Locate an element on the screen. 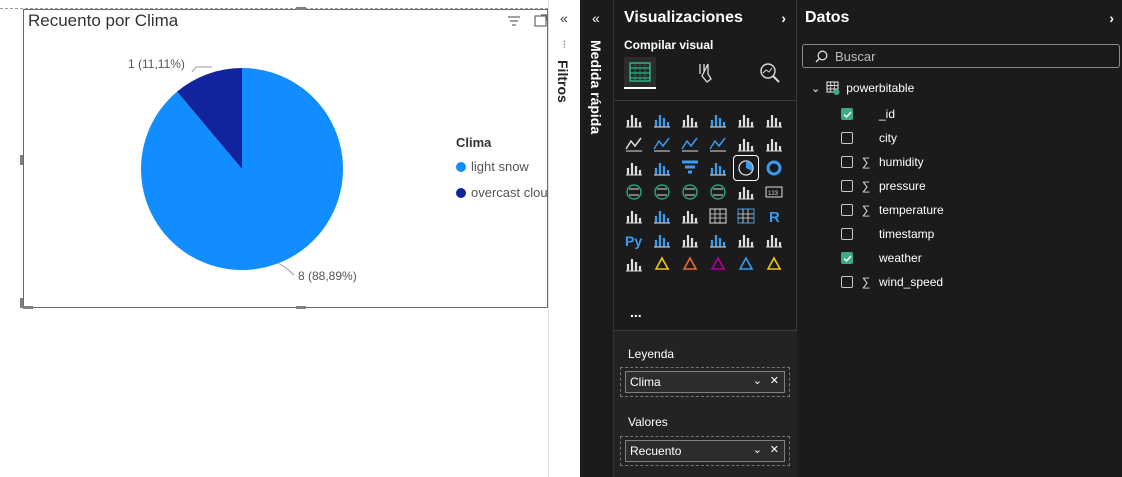 The image size is (1122, 477). kpi-icon is located at coordinates (662, 216).